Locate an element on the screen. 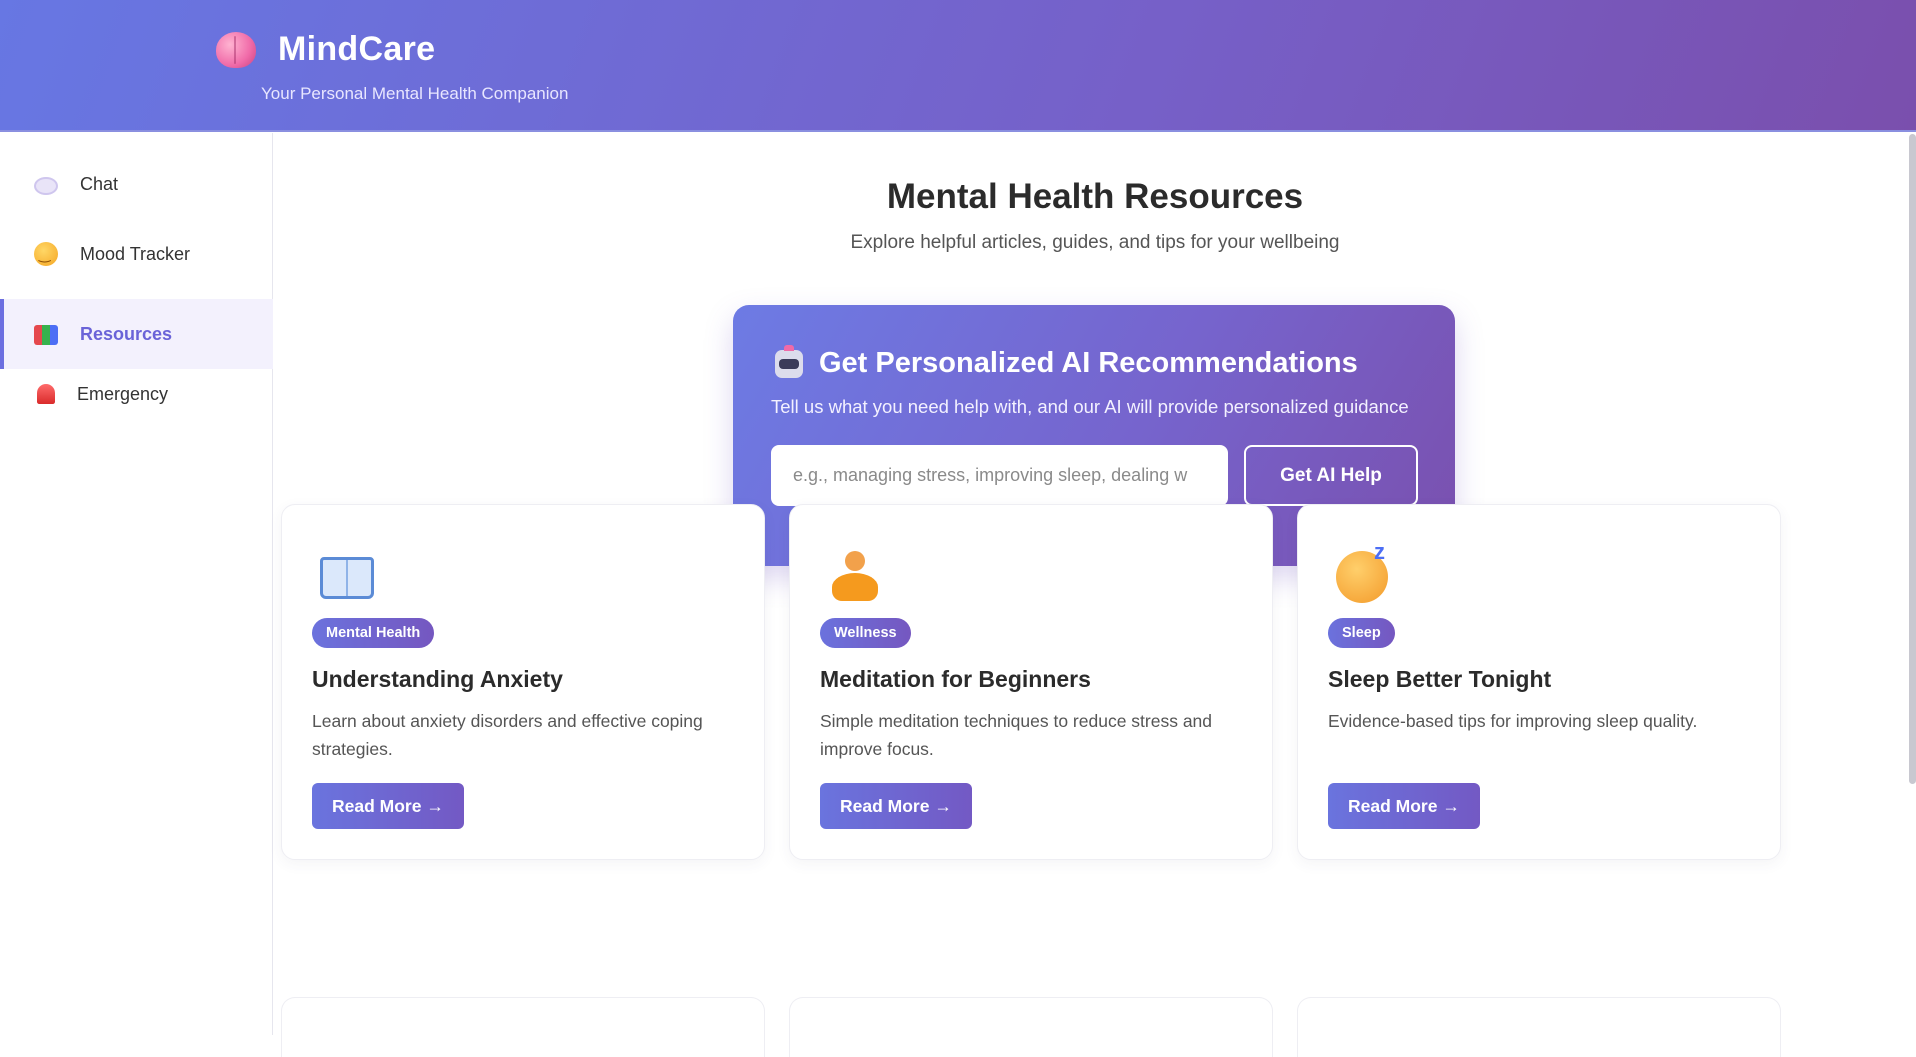  app-subtitle: Your Personal Mental Health Companion is located at coordinates (415, 93).